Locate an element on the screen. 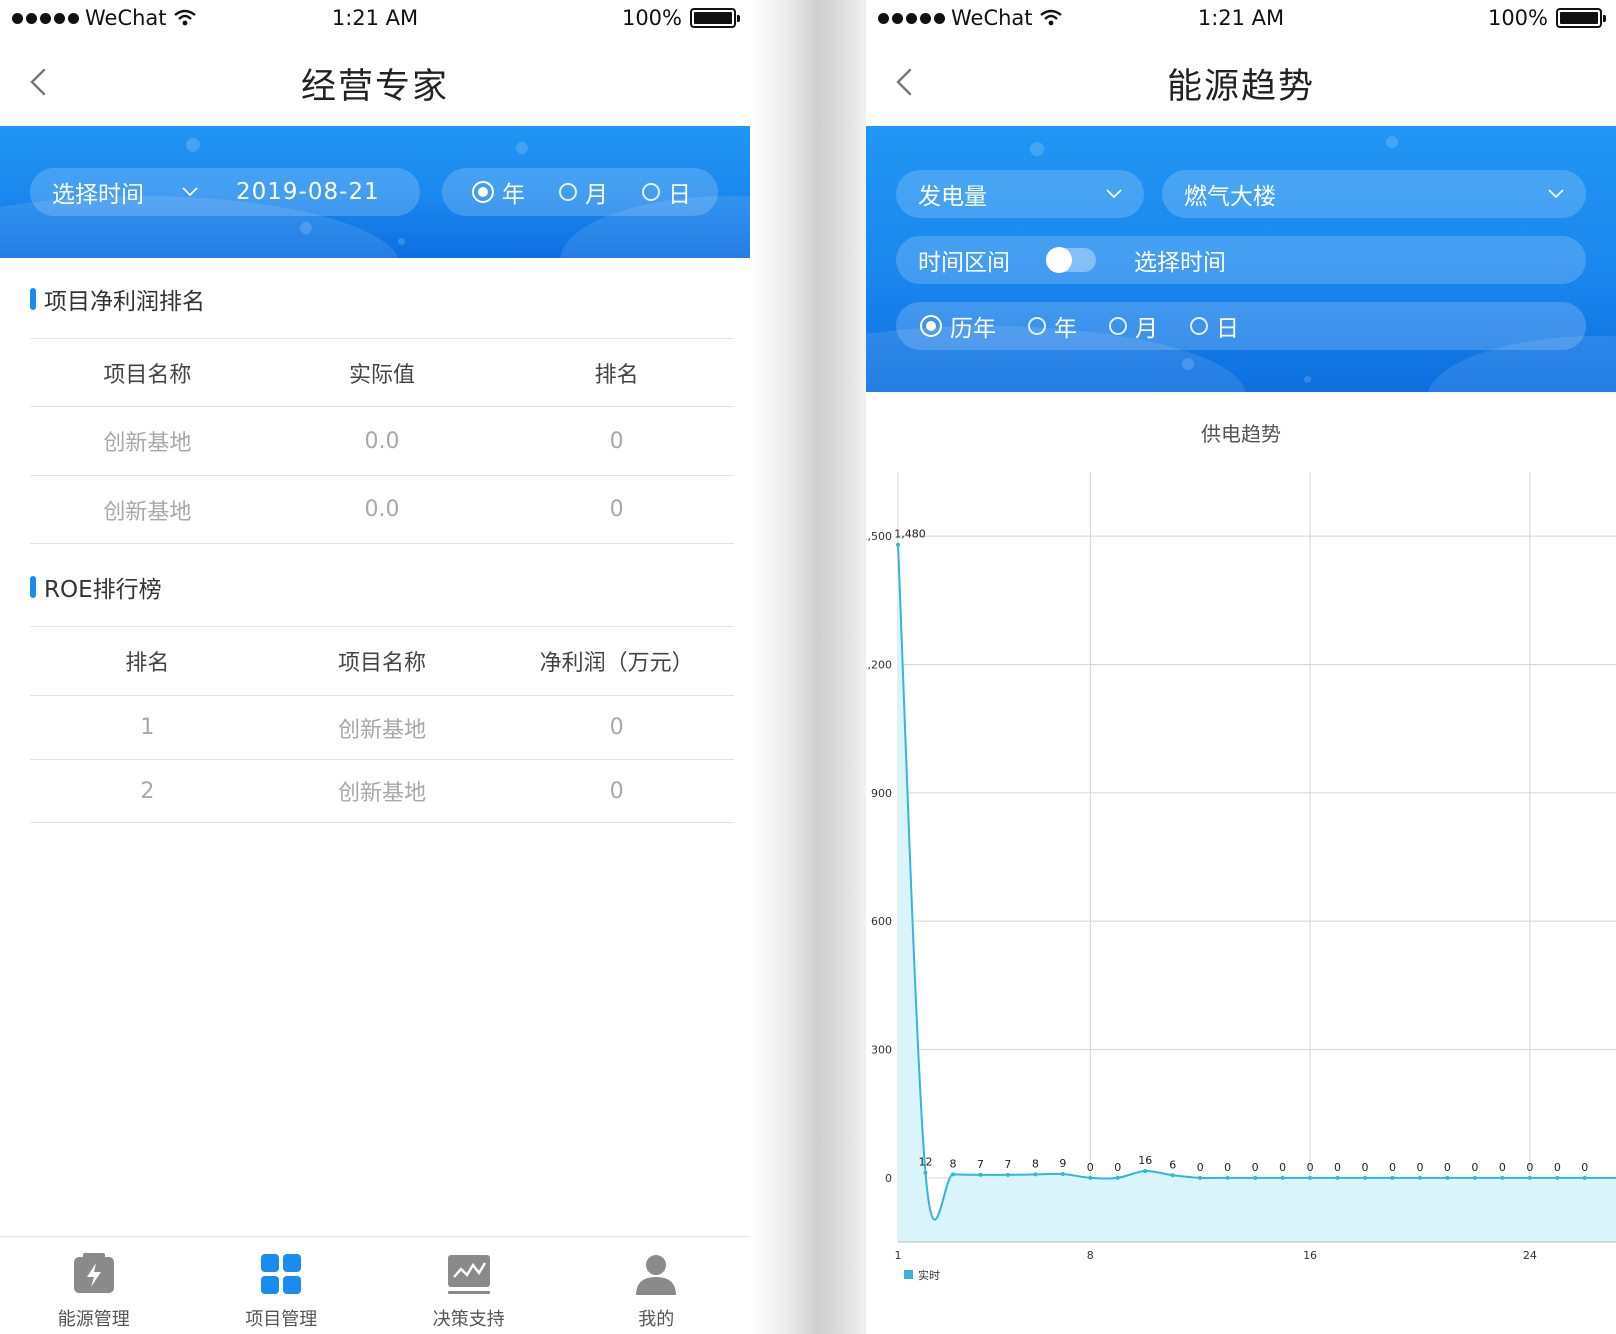  filter-header: 选择时间 2019-08-21 年 月 日 is located at coordinates (375, 192).